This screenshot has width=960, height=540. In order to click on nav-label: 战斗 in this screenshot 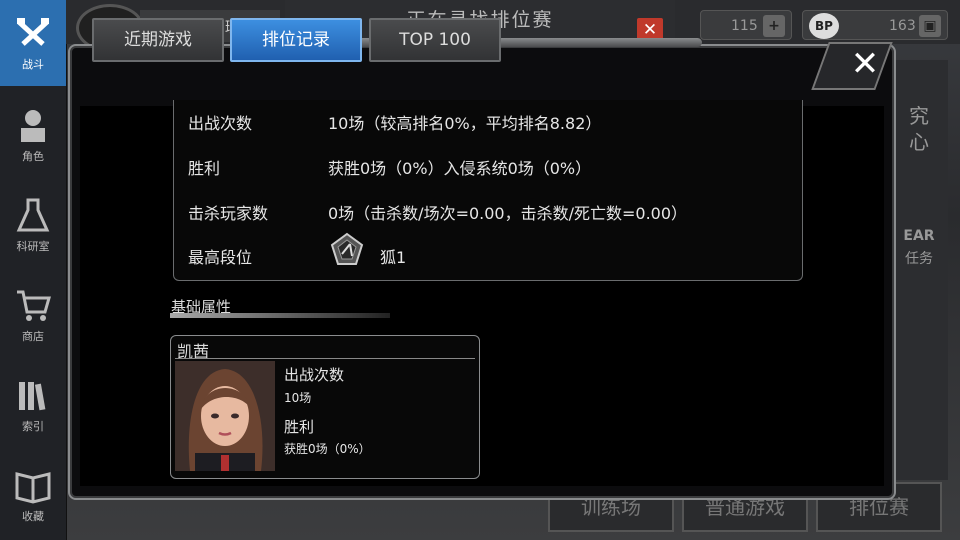, I will do `click(33, 64)`.